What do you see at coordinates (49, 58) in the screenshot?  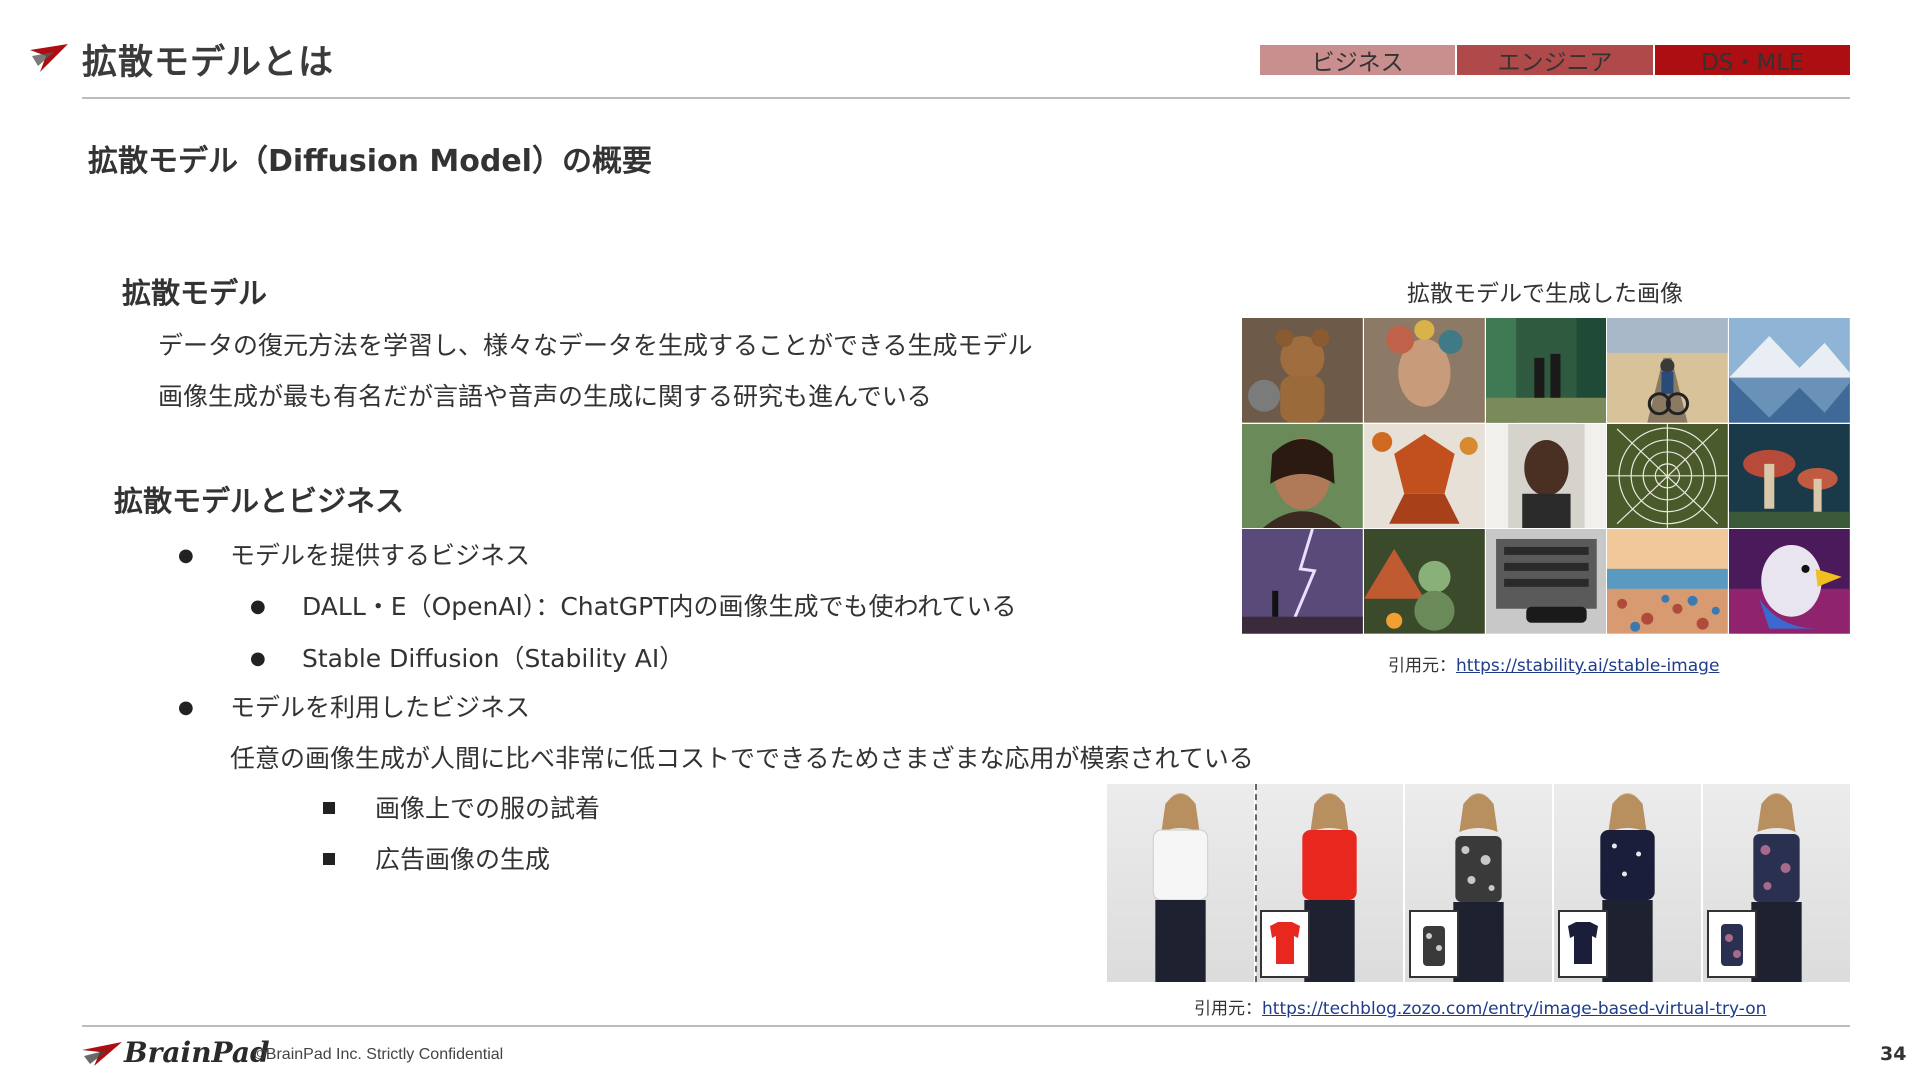 I see `brand-logo-icon` at bounding box center [49, 58].